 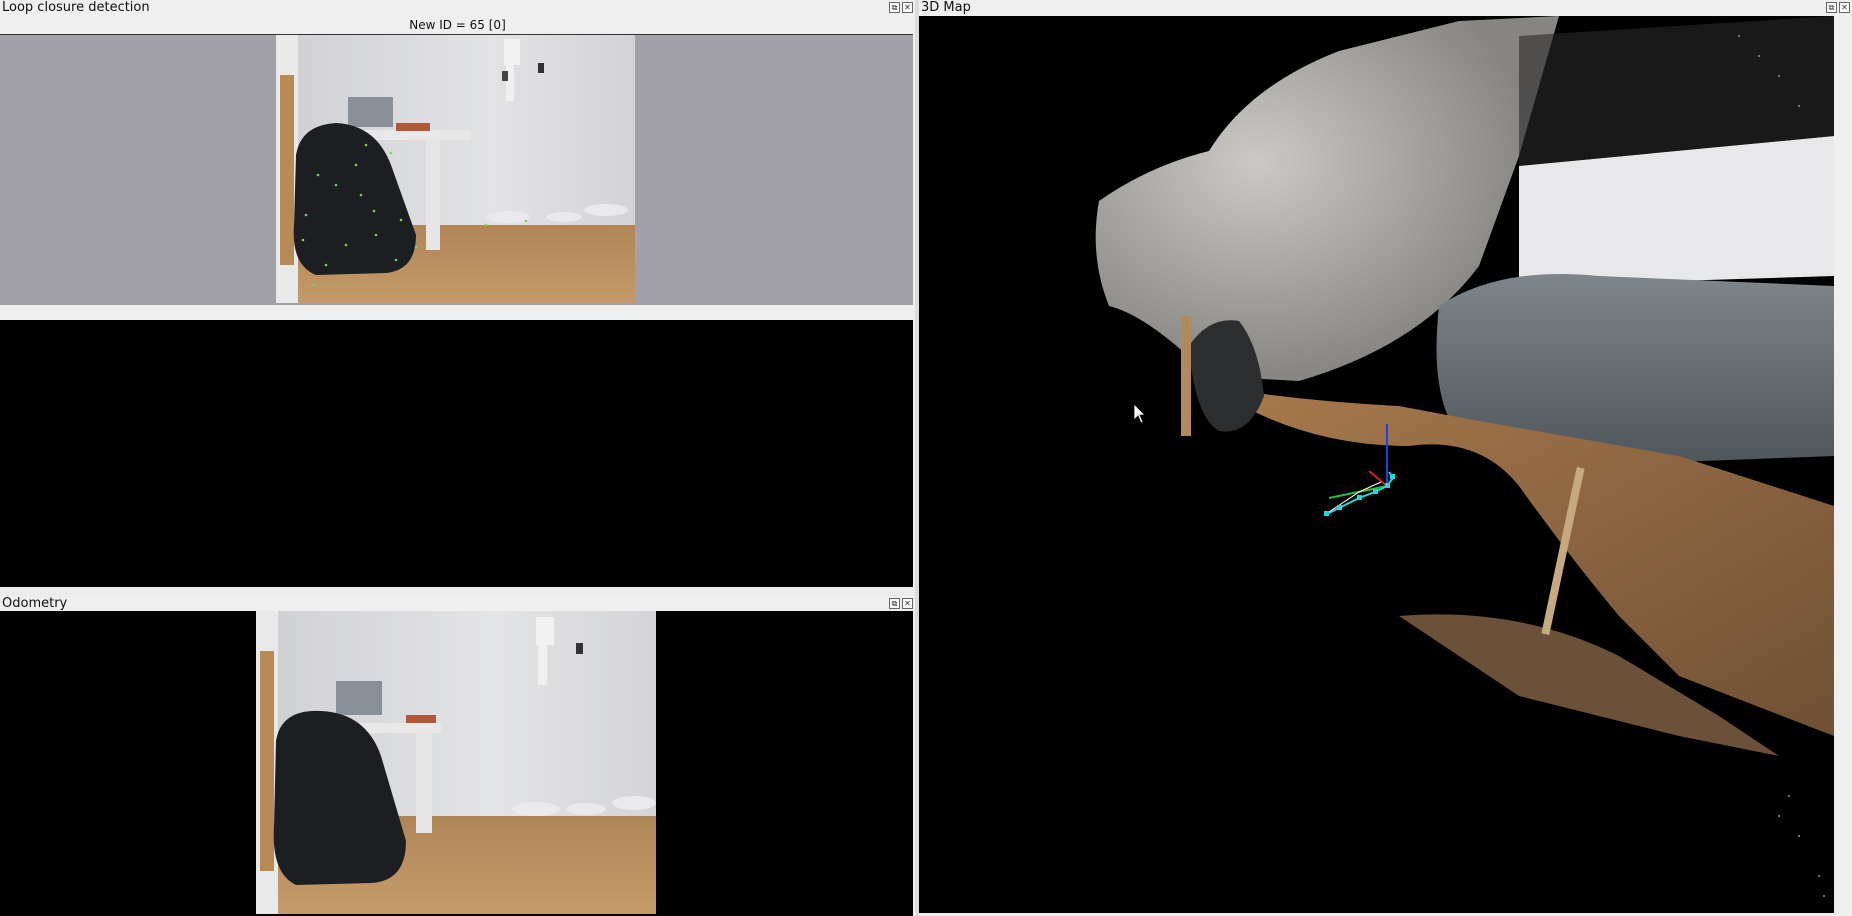 I want to click on odometry-title: Odometry, so click(x=35, y=603).